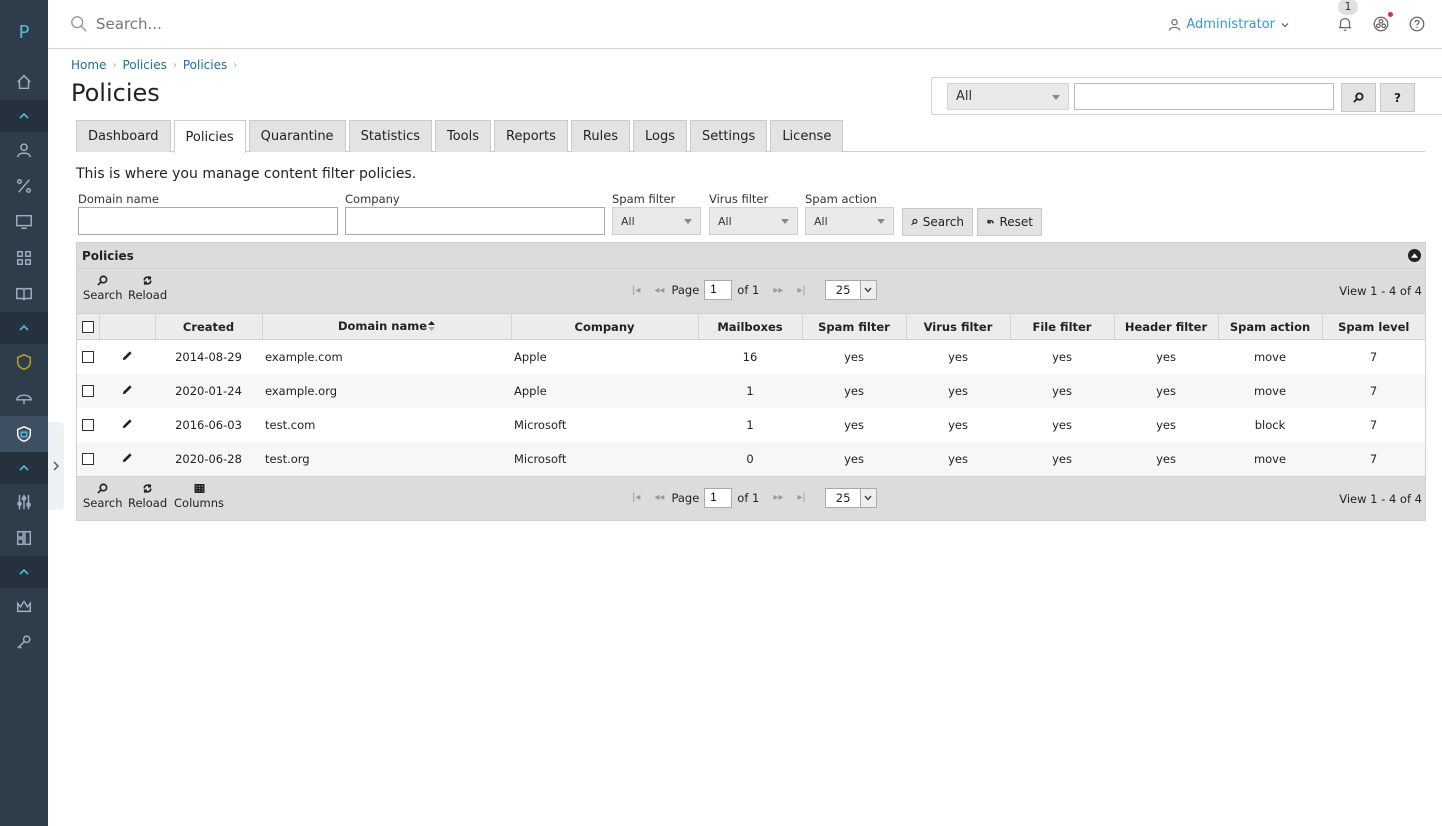  What do you see at coordinates (1347, 17) in the screenshot?
I see `notifications-icon: 1` at bounding box center [1347, 17].